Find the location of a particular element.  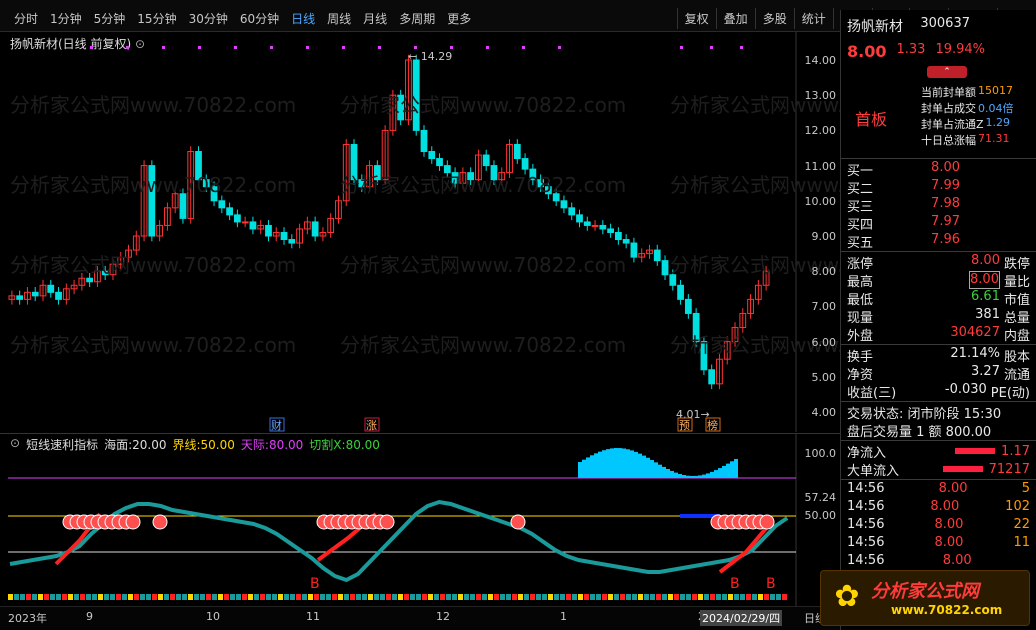

tab-period-6: 日线 is located at coordinates (303, 18).